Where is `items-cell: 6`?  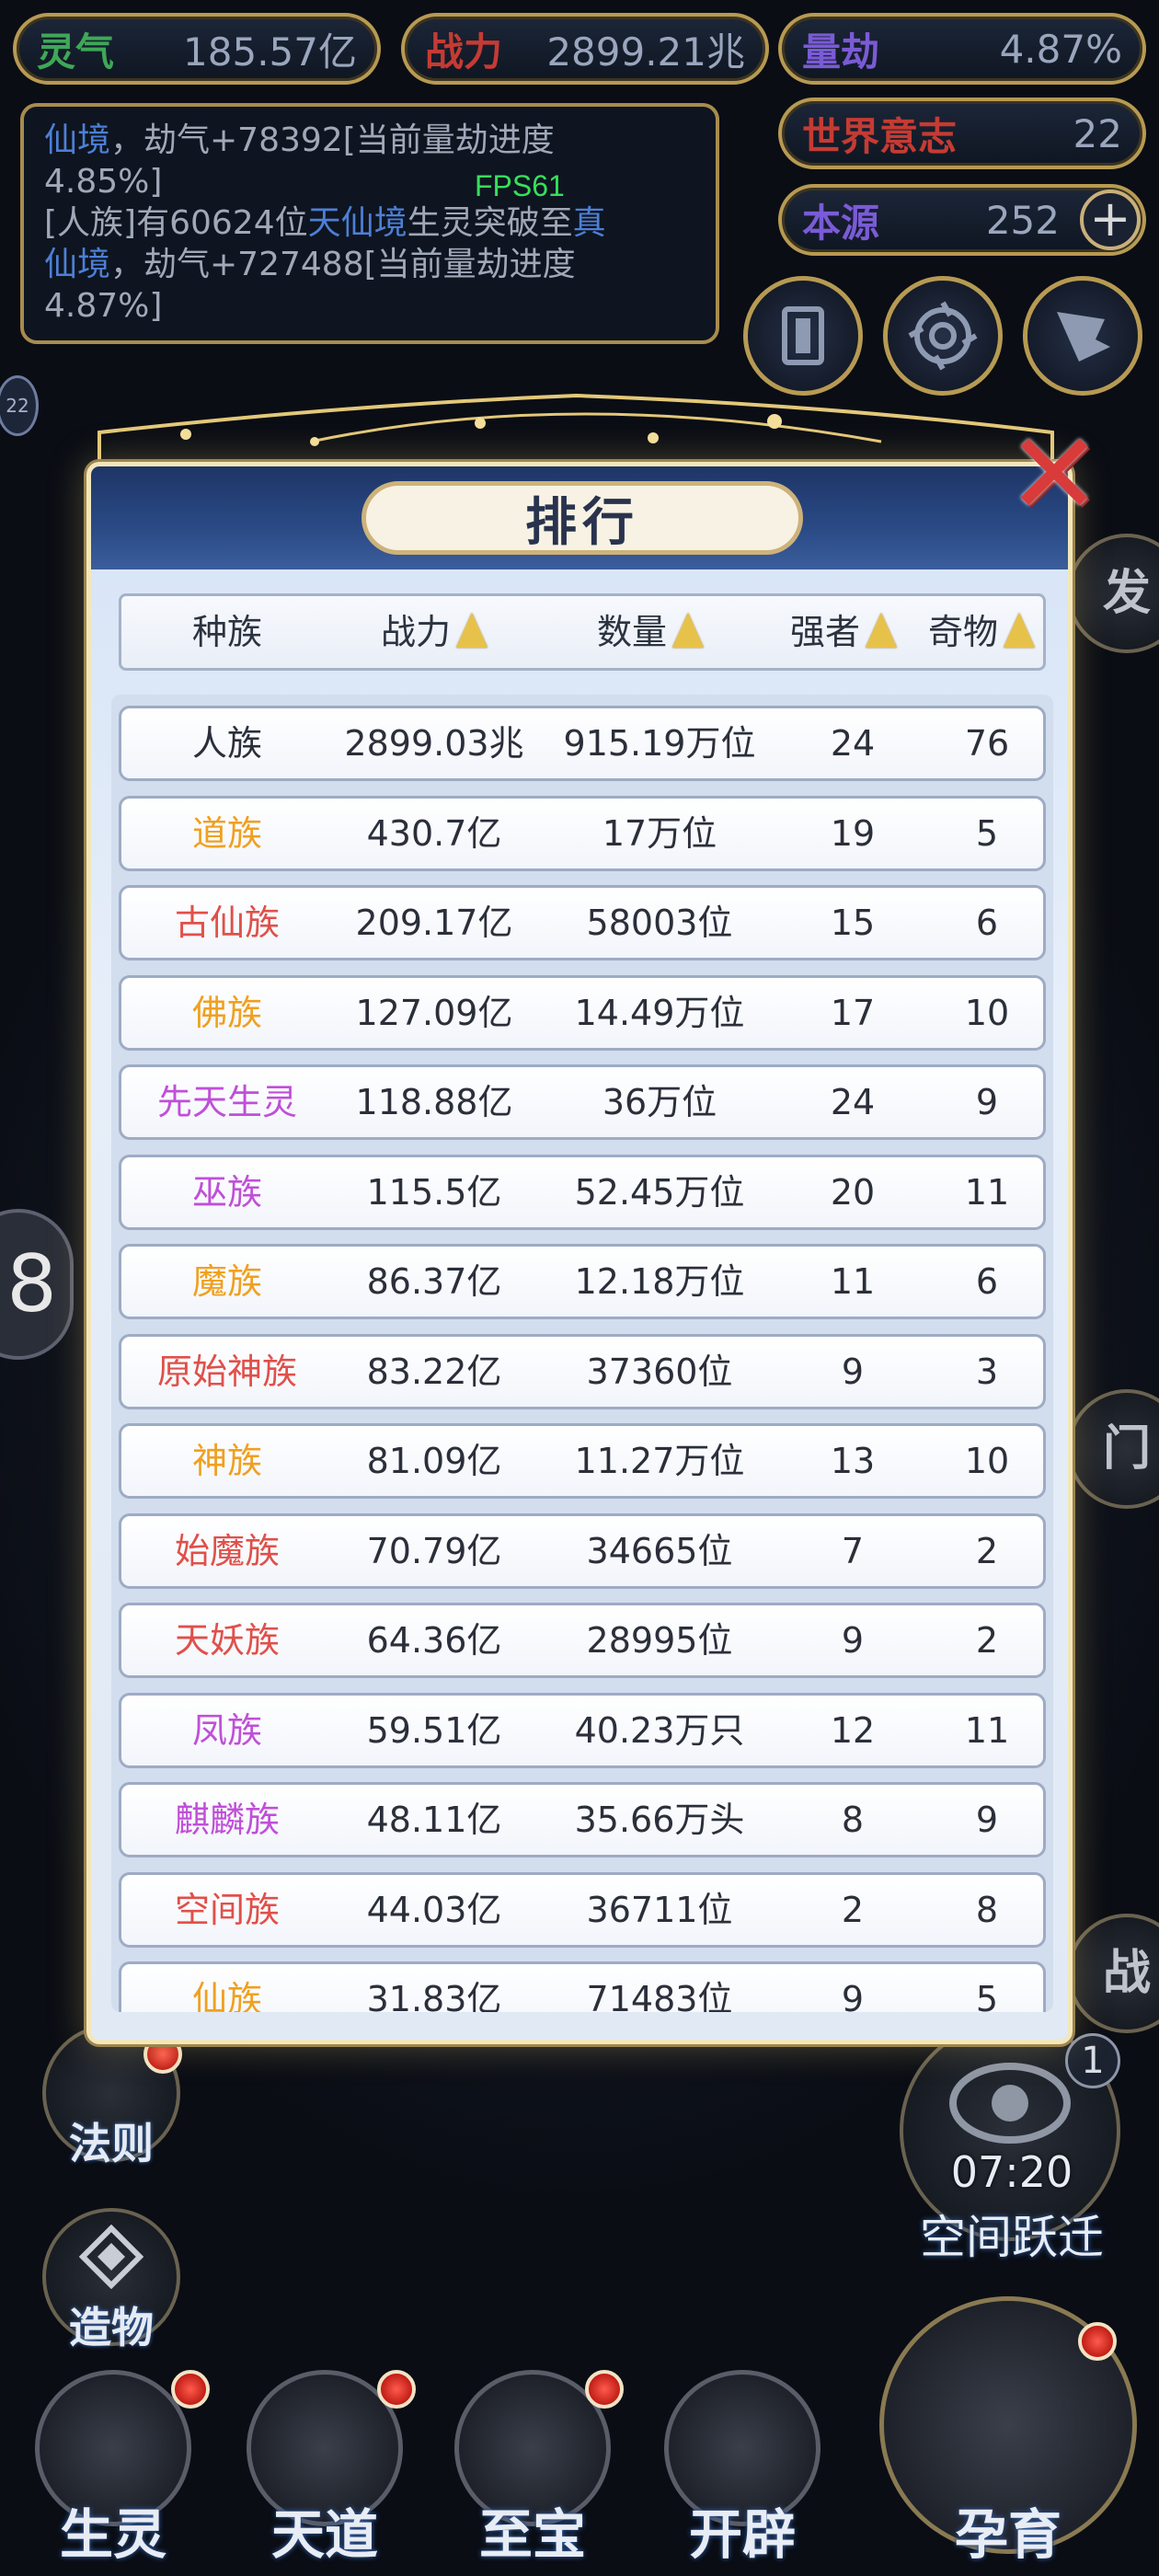
items-cell: 6 is located at coordinates (987, 923).